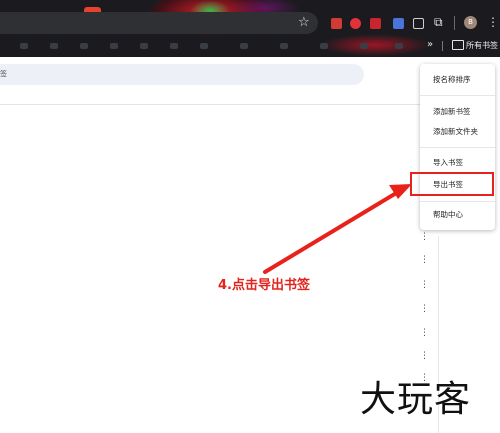  Describe the element at coordinates (264, 285) in the screenshot. I see `step-instruction: 4.点击导出书签` at that location.